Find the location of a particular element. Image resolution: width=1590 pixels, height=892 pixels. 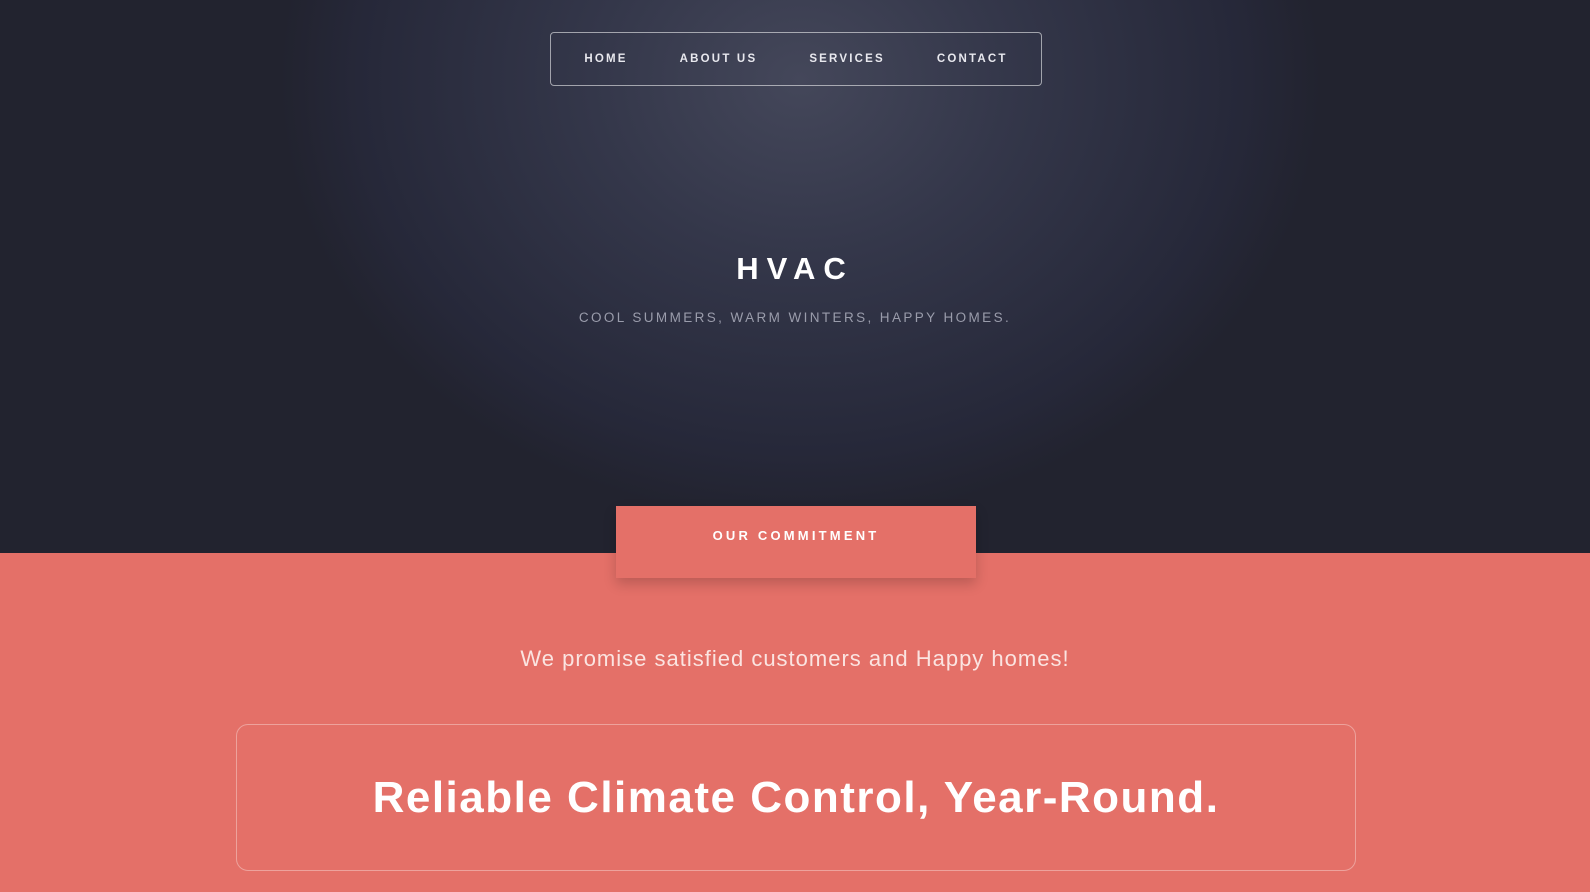

commitment-tab-label: OUR COMMITMENT is located at coordinates (796, 535).